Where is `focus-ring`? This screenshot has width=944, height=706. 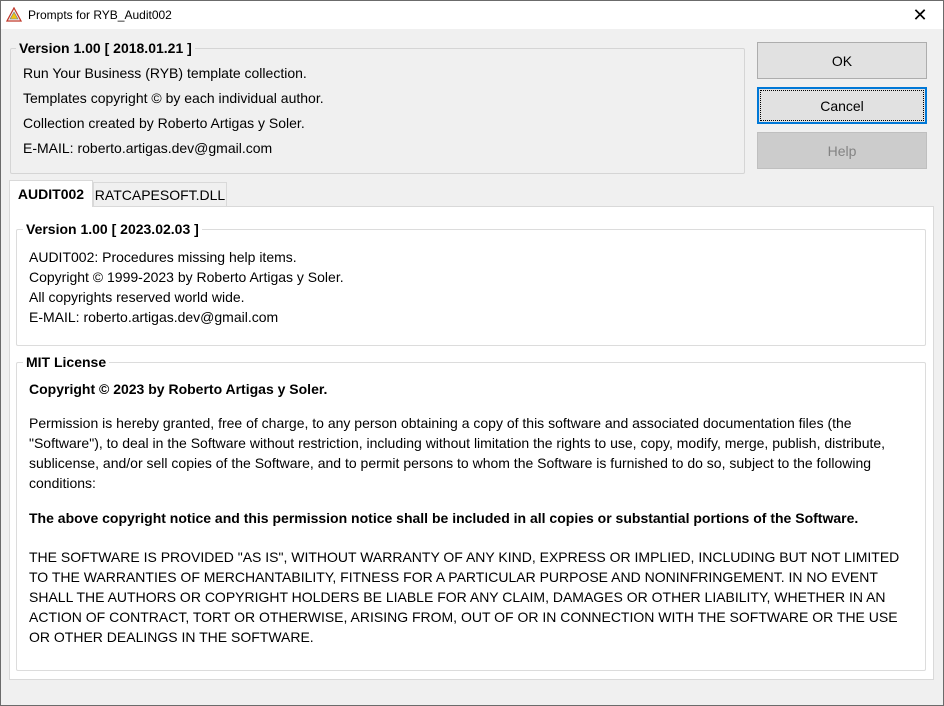
focus-ring is located at coordinates (842, 105).